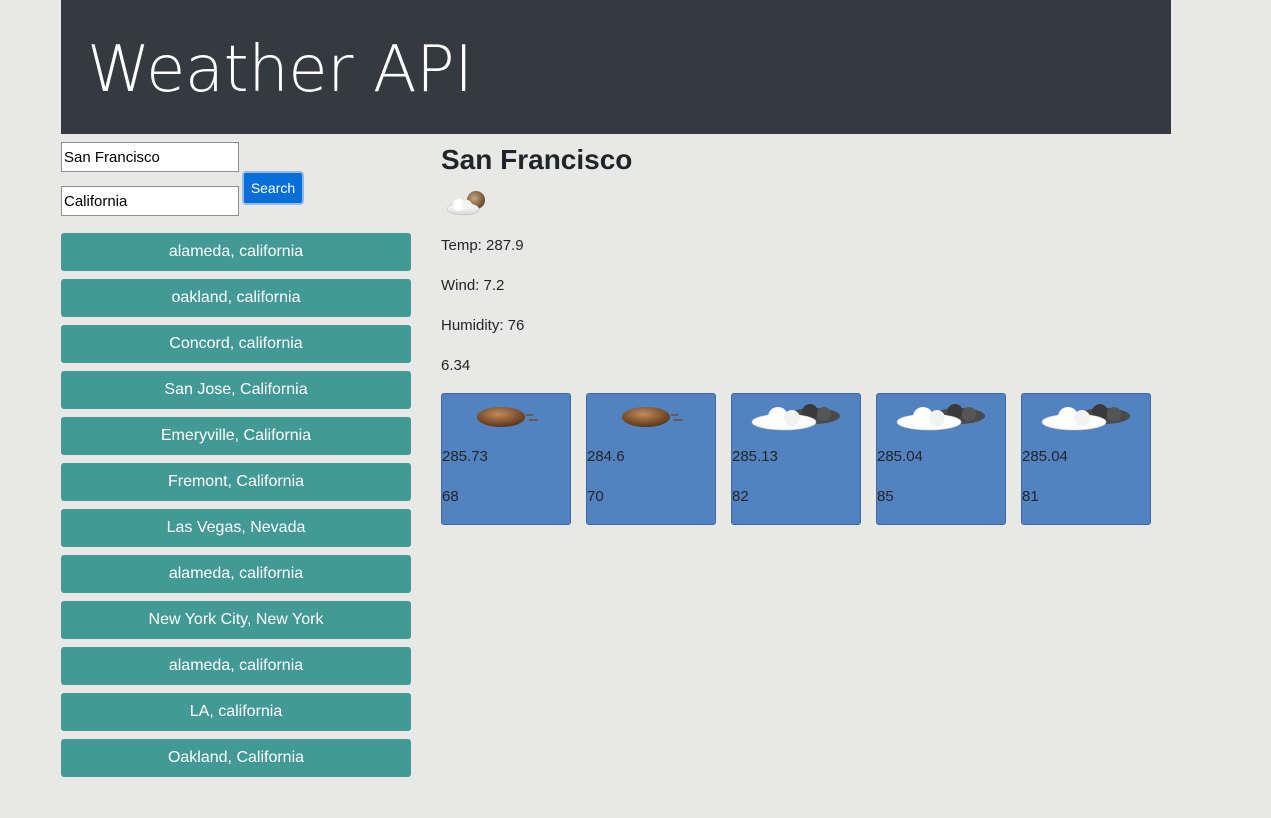  I want to click on forecast-card: 285.04 81, so click(1086, 459).